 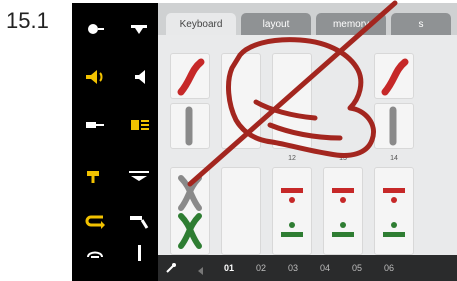 What do you see at coordinates (139, 175) in the screenshot?
I see `crane-icon` at bounding box center [139, 175].